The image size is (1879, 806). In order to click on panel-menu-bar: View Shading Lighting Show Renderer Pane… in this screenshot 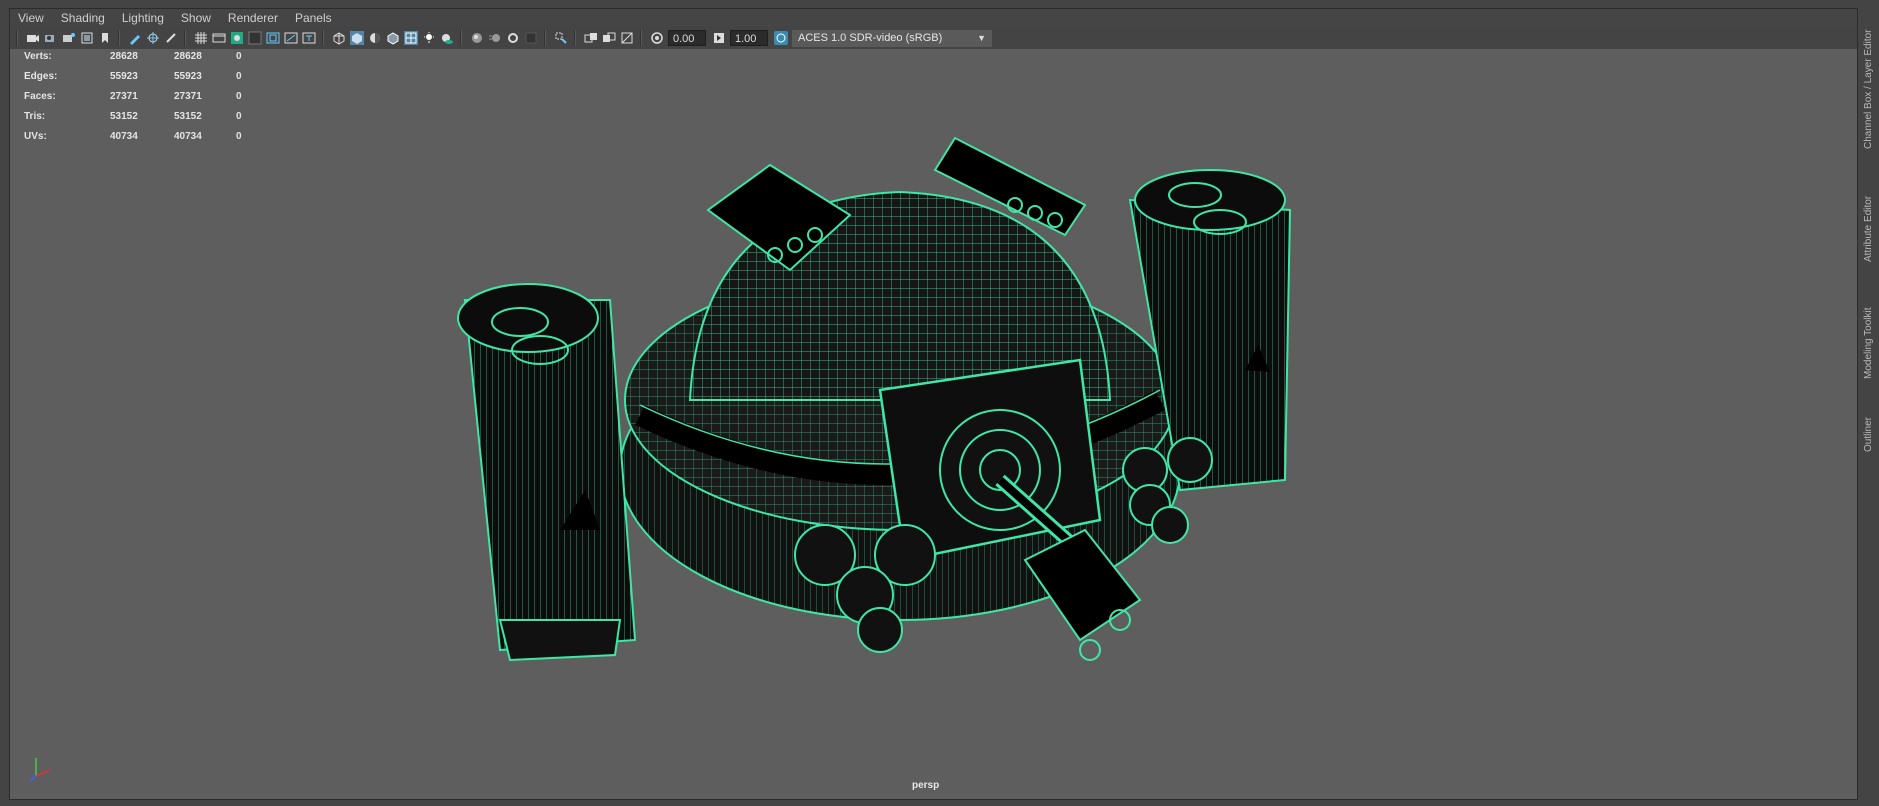, I will do `click(933, 18)`.